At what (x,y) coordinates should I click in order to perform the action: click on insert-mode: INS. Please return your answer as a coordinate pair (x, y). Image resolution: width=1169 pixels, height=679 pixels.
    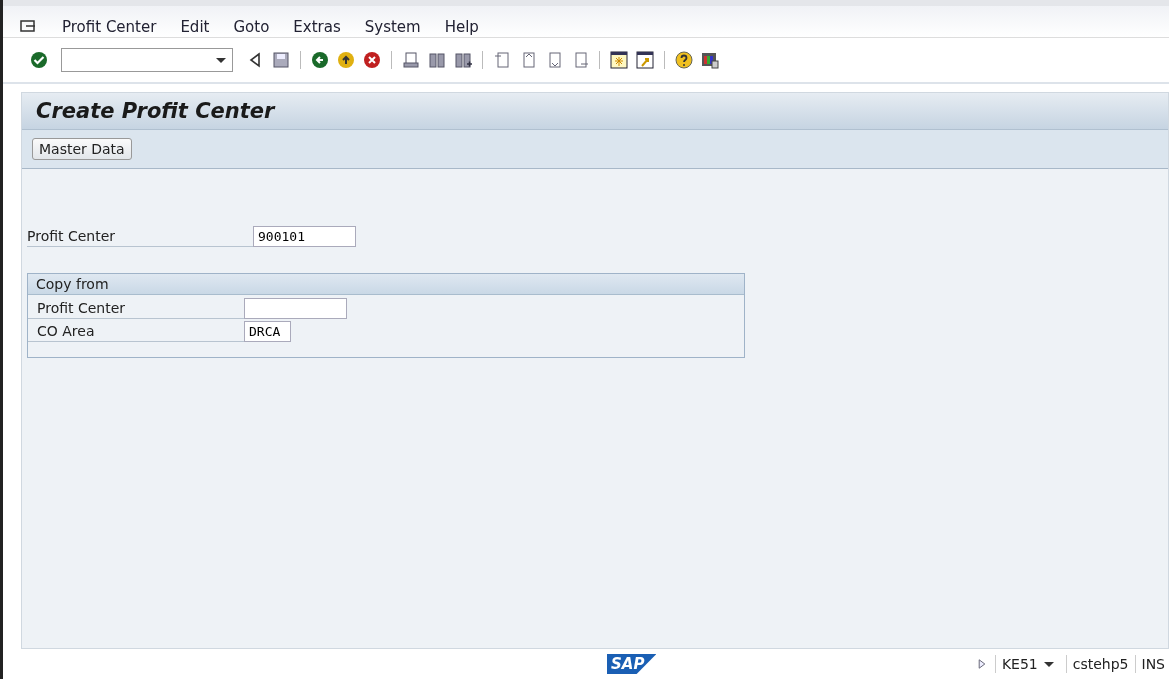
    Looking at the image, I should click on (1153, 664).